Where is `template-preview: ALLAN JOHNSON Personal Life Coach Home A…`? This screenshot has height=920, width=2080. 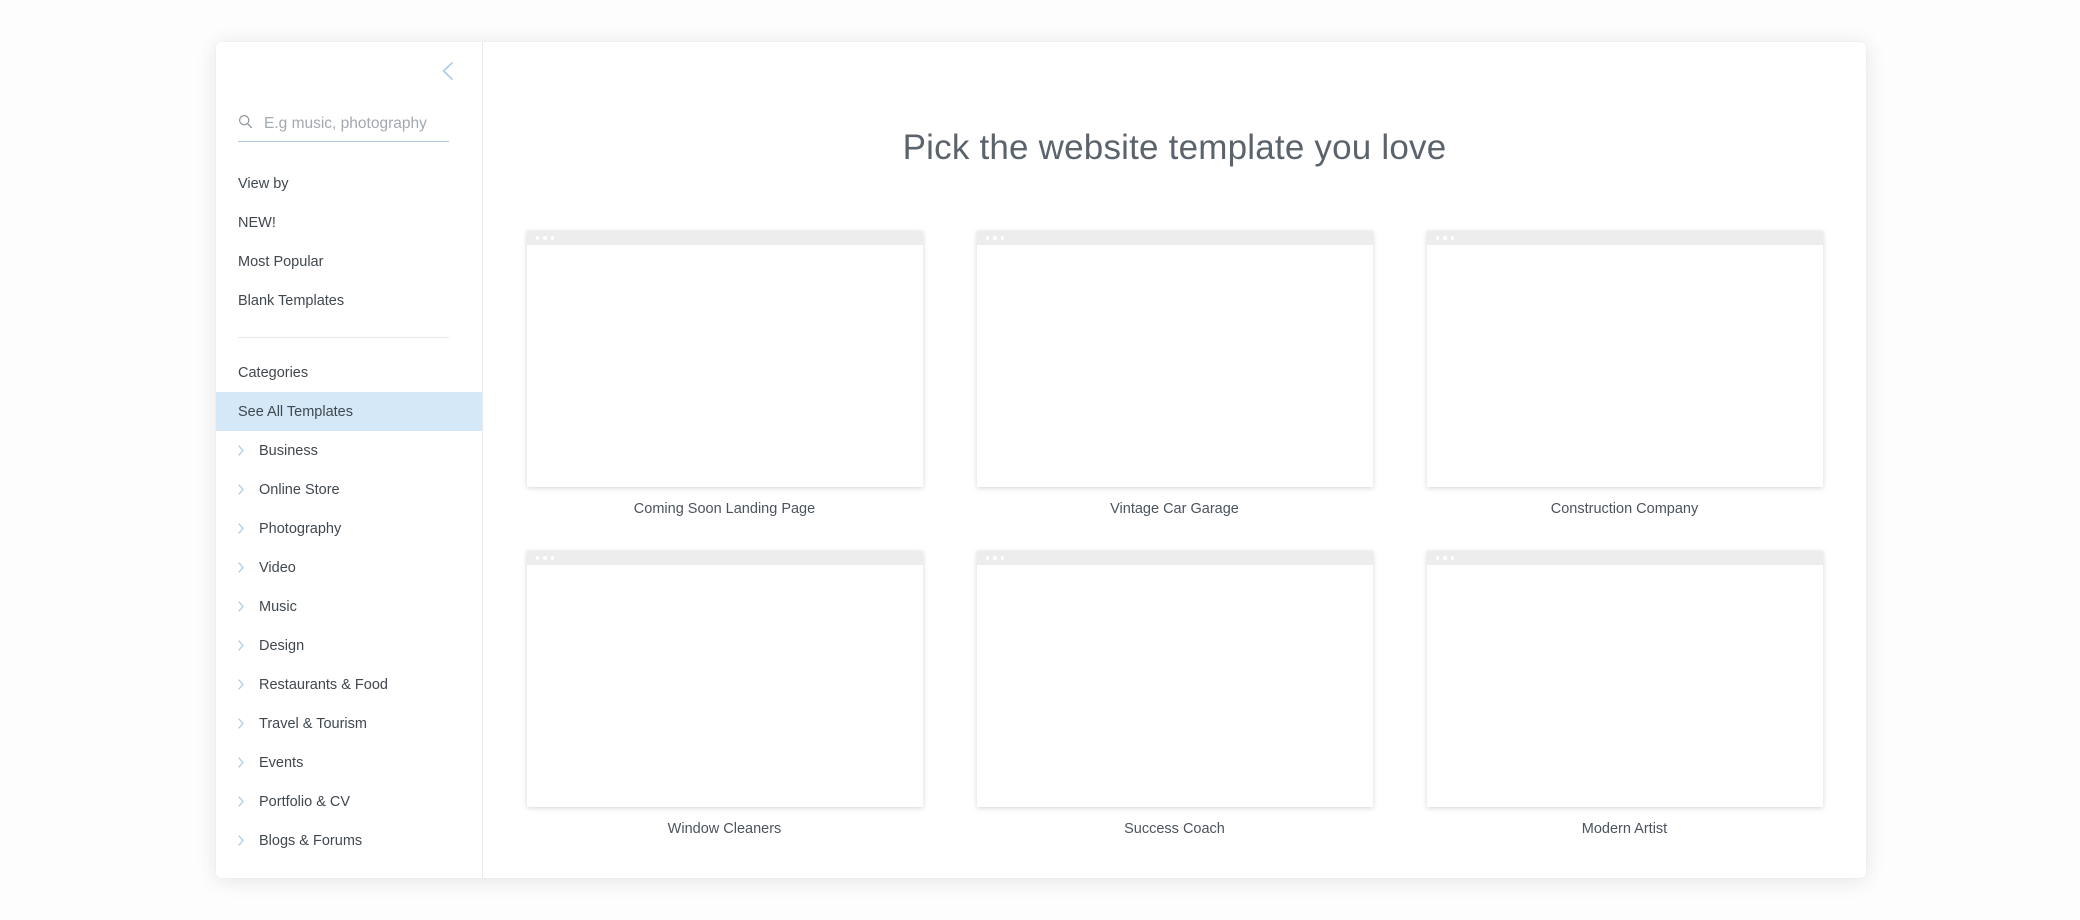
template-preview: ALLAN JOHNSON Personal Life Coach Home A… is located at coordinates (1174, 679).